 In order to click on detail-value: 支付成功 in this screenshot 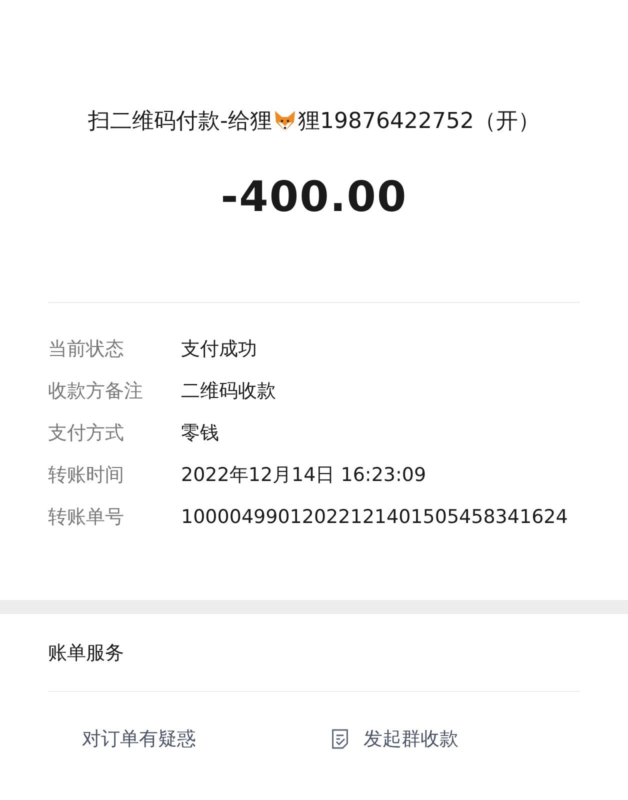, I will do `click(219, 349)`.